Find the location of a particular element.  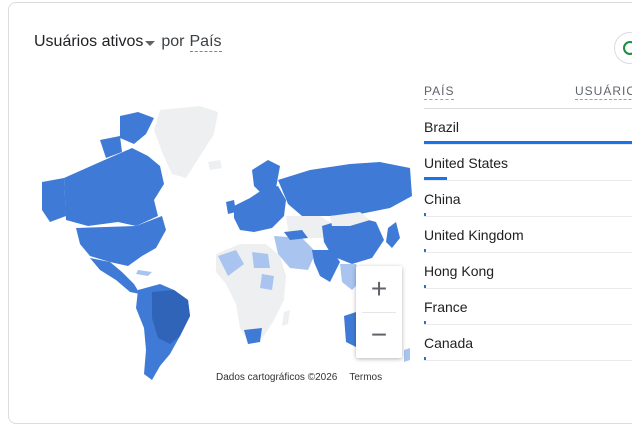

map-japan is located at coordinates (393, 235).